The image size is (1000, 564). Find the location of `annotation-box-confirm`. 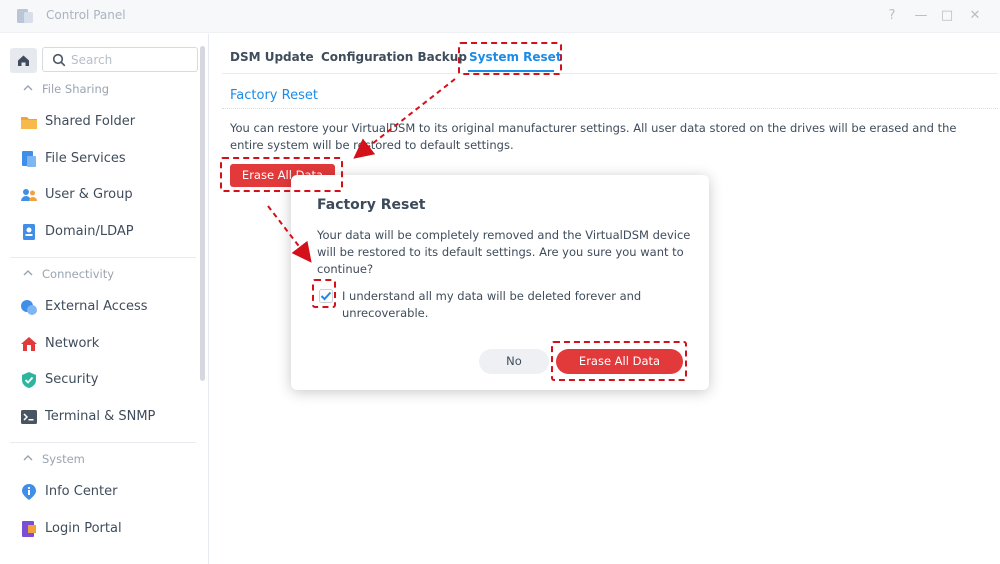

annotation-box-confirm is located at coordinates (619, 361).